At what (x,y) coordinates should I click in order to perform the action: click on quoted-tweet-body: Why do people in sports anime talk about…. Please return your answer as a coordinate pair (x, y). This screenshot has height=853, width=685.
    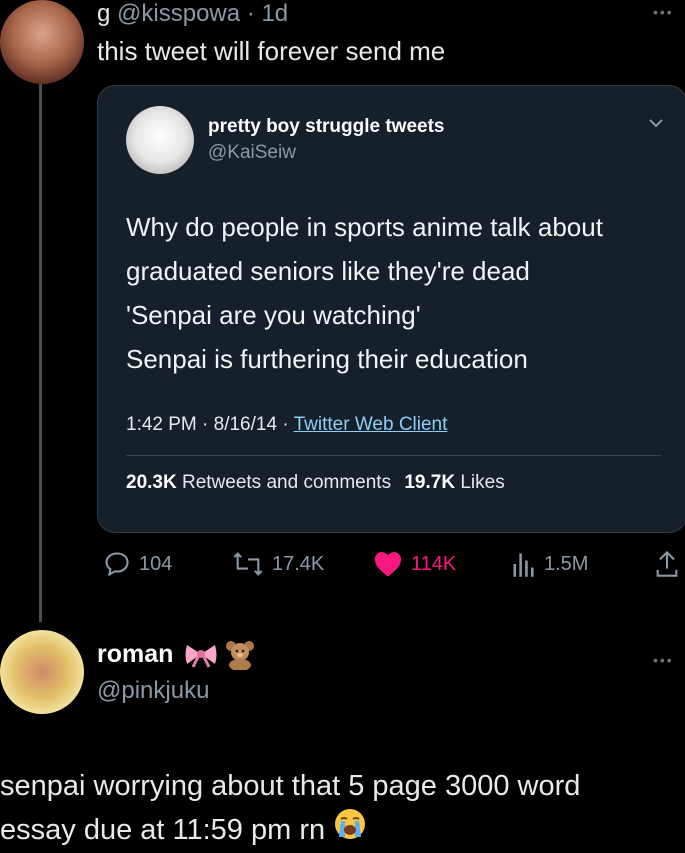
    Looking at the image, I should click on (364, 293).